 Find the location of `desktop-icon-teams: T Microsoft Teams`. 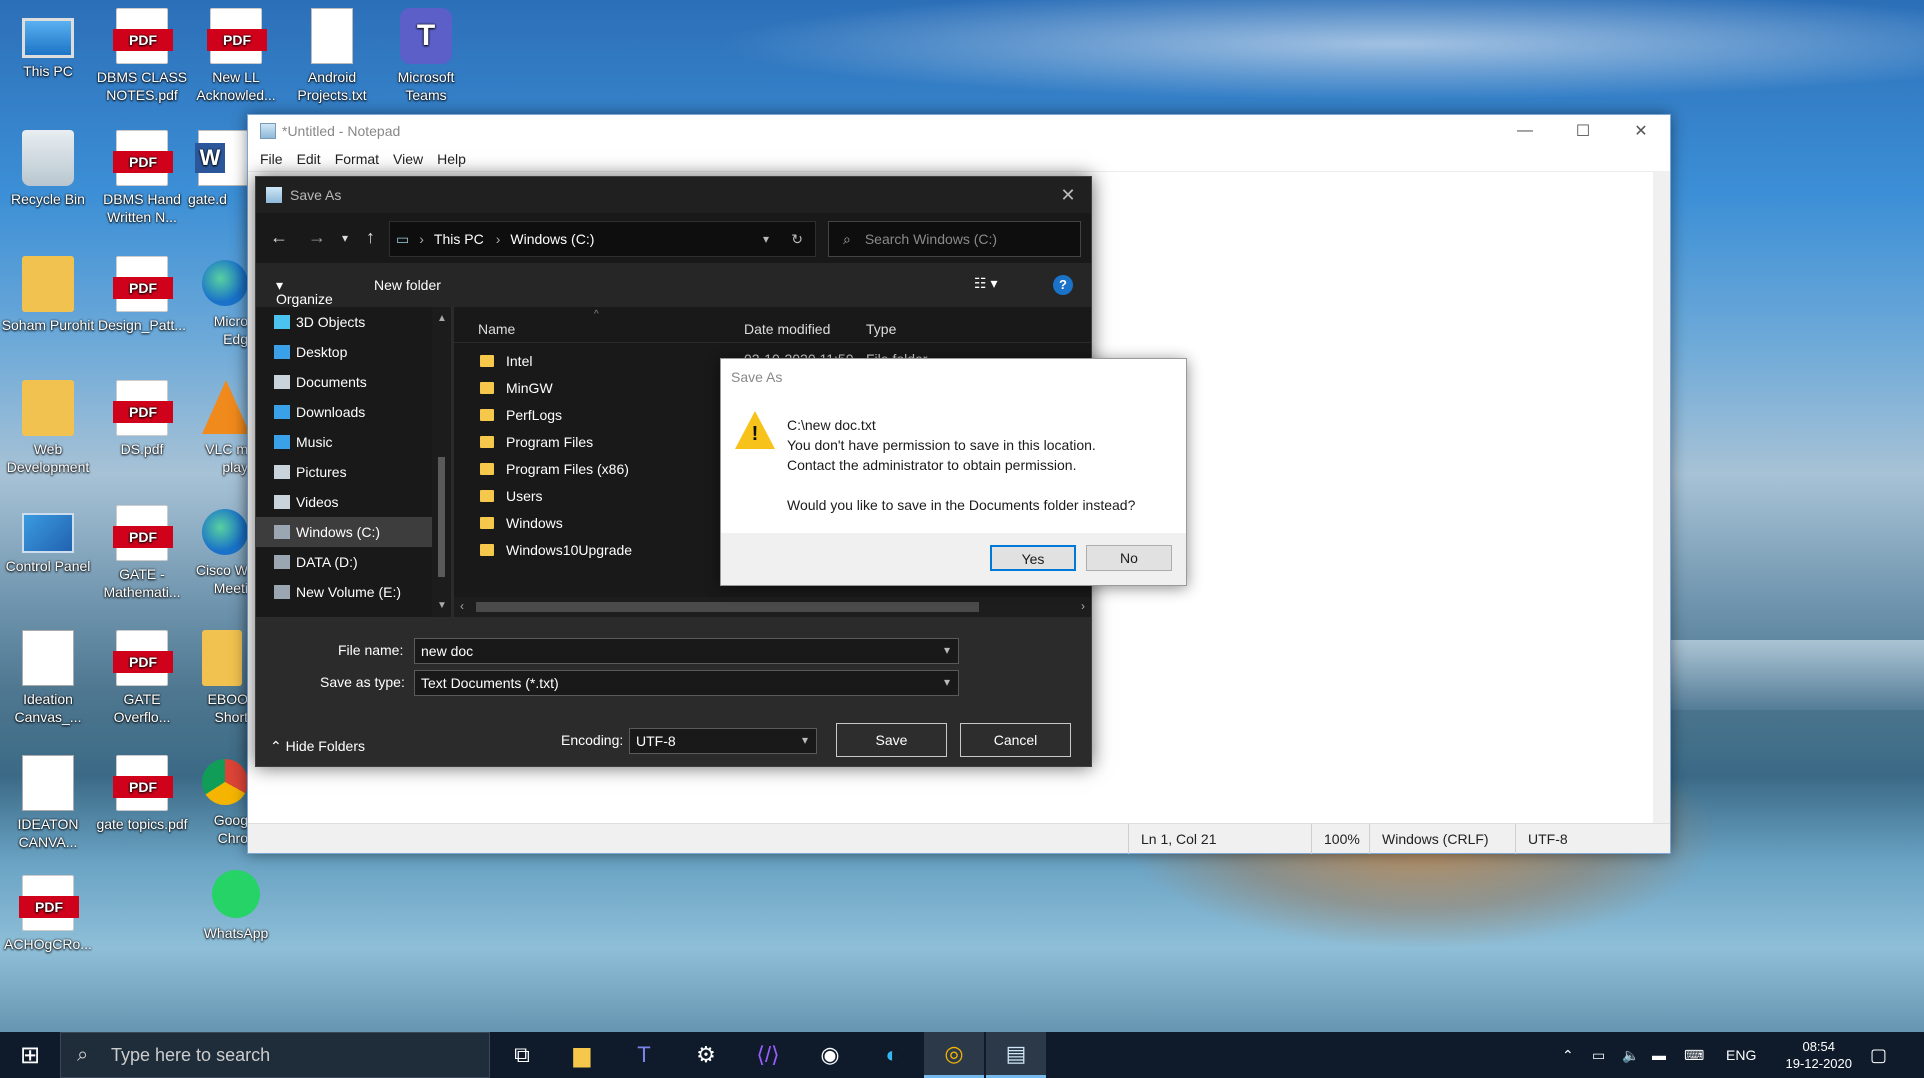

desktop-icon-teams: T Microsoft Teams is located at coordinates (426, 56).